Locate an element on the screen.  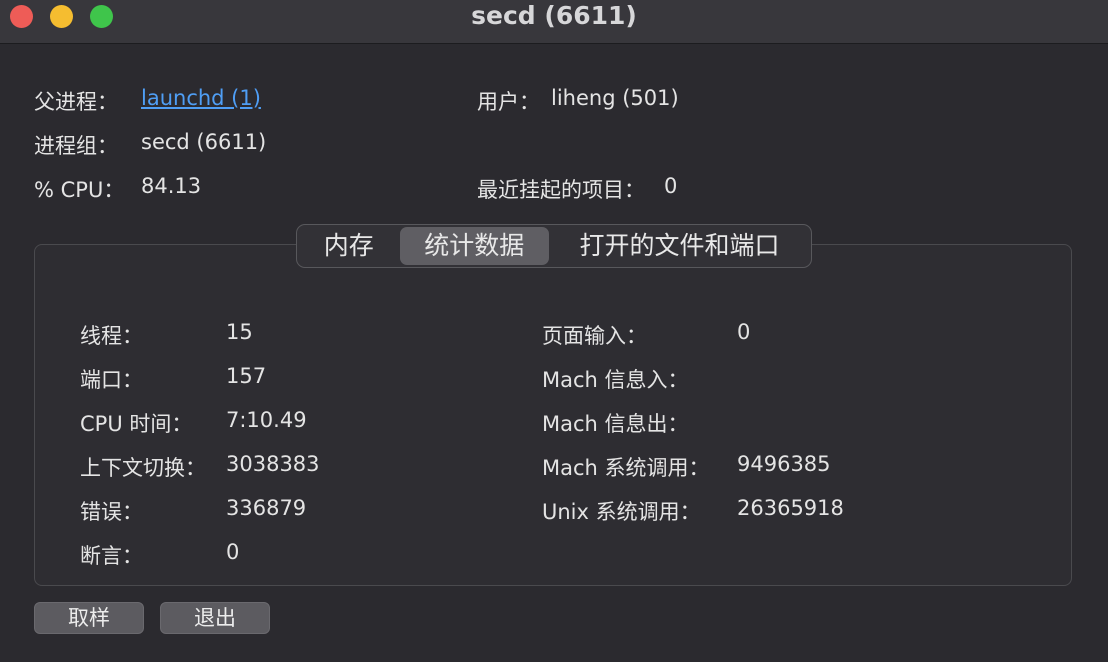
window-title: secd (6611) is located at coordinates (554, 15).